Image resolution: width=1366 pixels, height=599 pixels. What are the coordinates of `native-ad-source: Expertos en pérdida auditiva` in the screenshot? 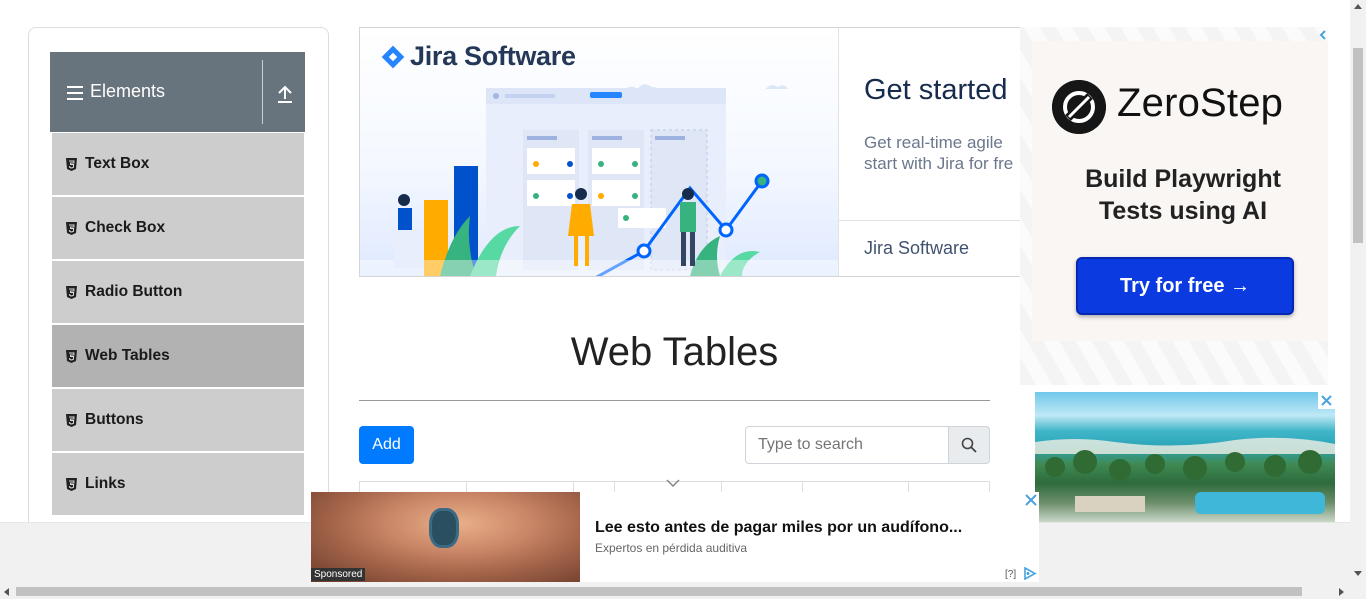 It's located at (671, 548).